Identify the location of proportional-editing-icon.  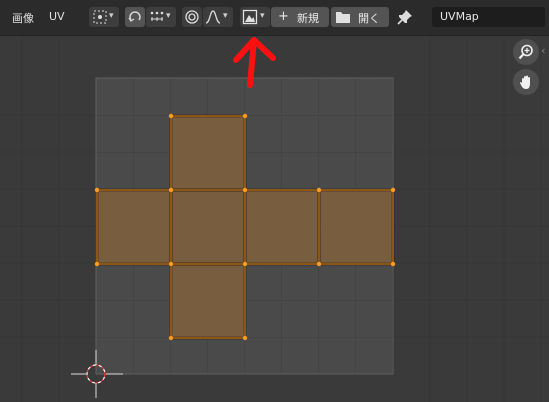
(192, 17).